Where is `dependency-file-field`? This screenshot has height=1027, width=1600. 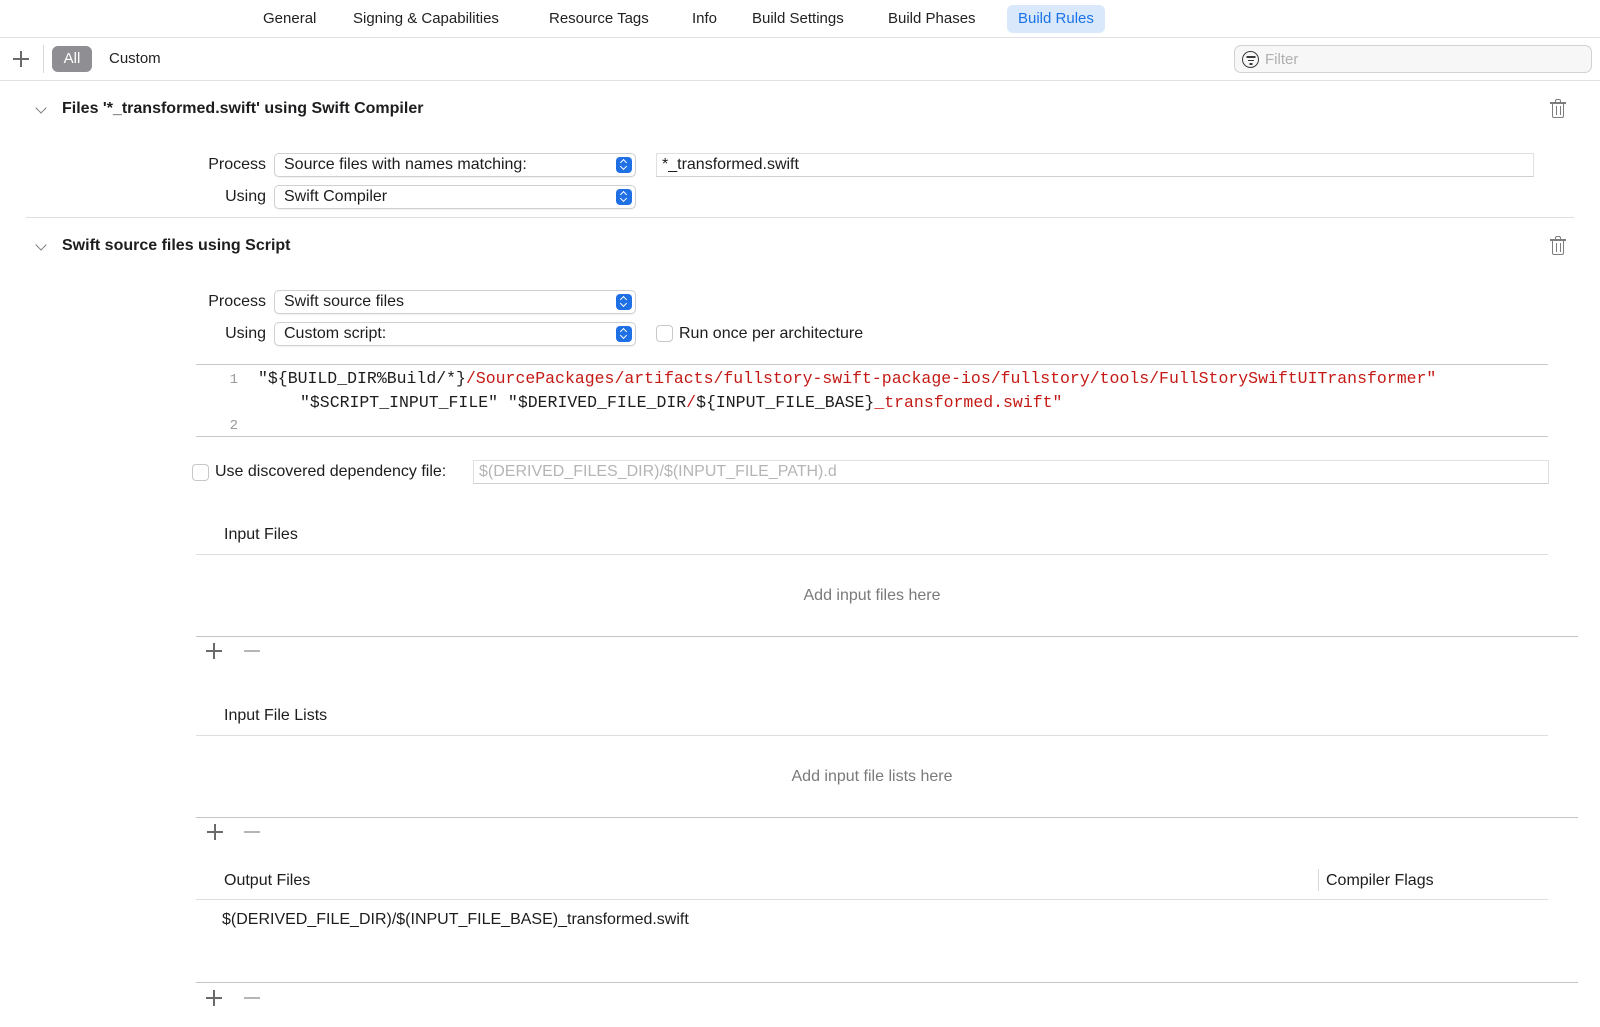
dependency-file-field is located at coordinates (1011, 472).